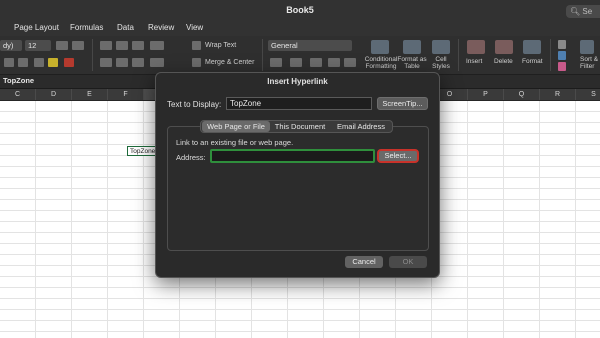  Describe the element at coordinates (106, 62) in the screenshot. I see `align-left-icon` at that location.